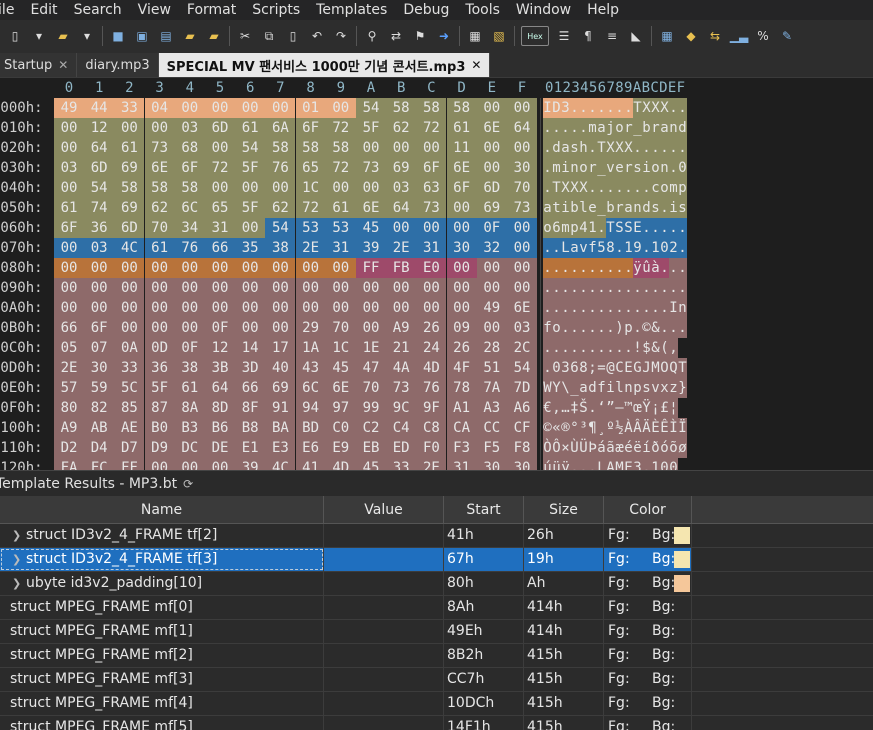 The height and width of the screenshot is (730, 873). I want to click on hex-byte: 5F, so click(371, 128).